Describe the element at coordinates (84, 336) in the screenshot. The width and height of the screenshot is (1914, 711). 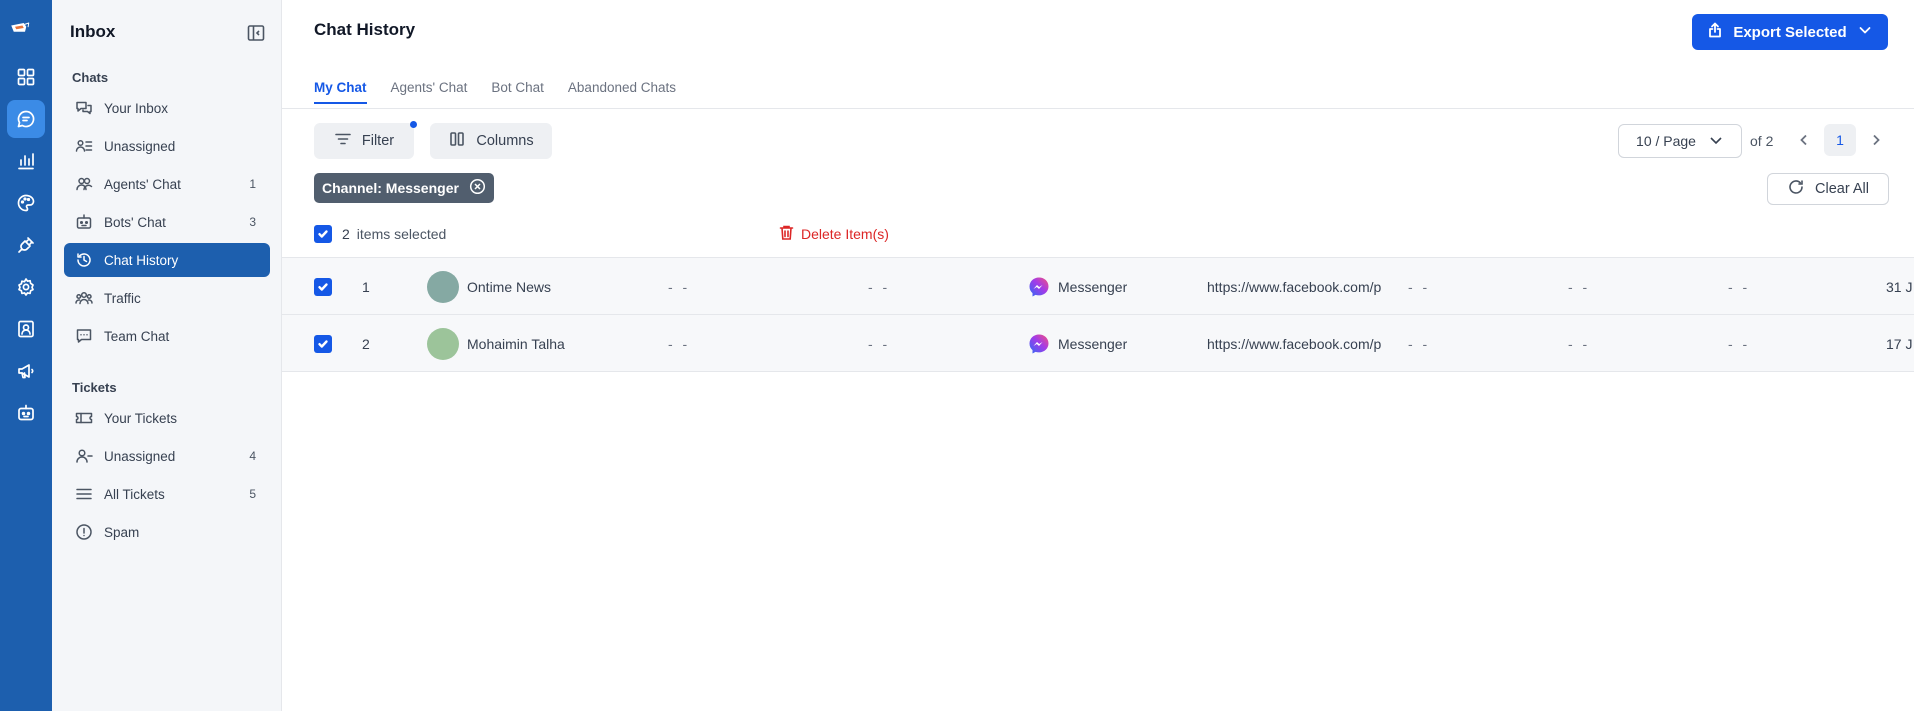
I see `message-square-icon` at that location.